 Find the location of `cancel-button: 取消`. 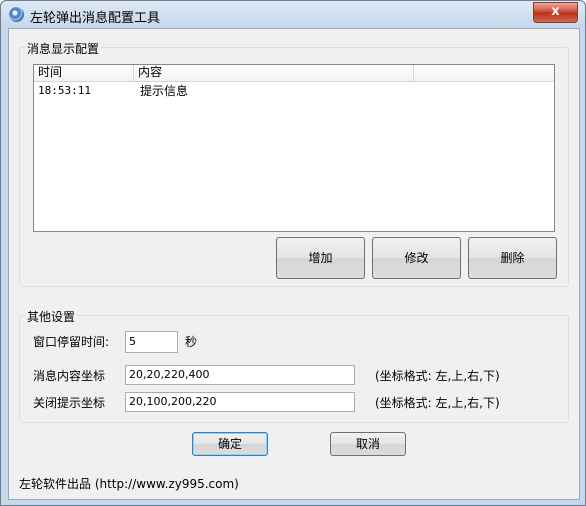

cancel-button: 取消 is located at coordinates (368, 444).